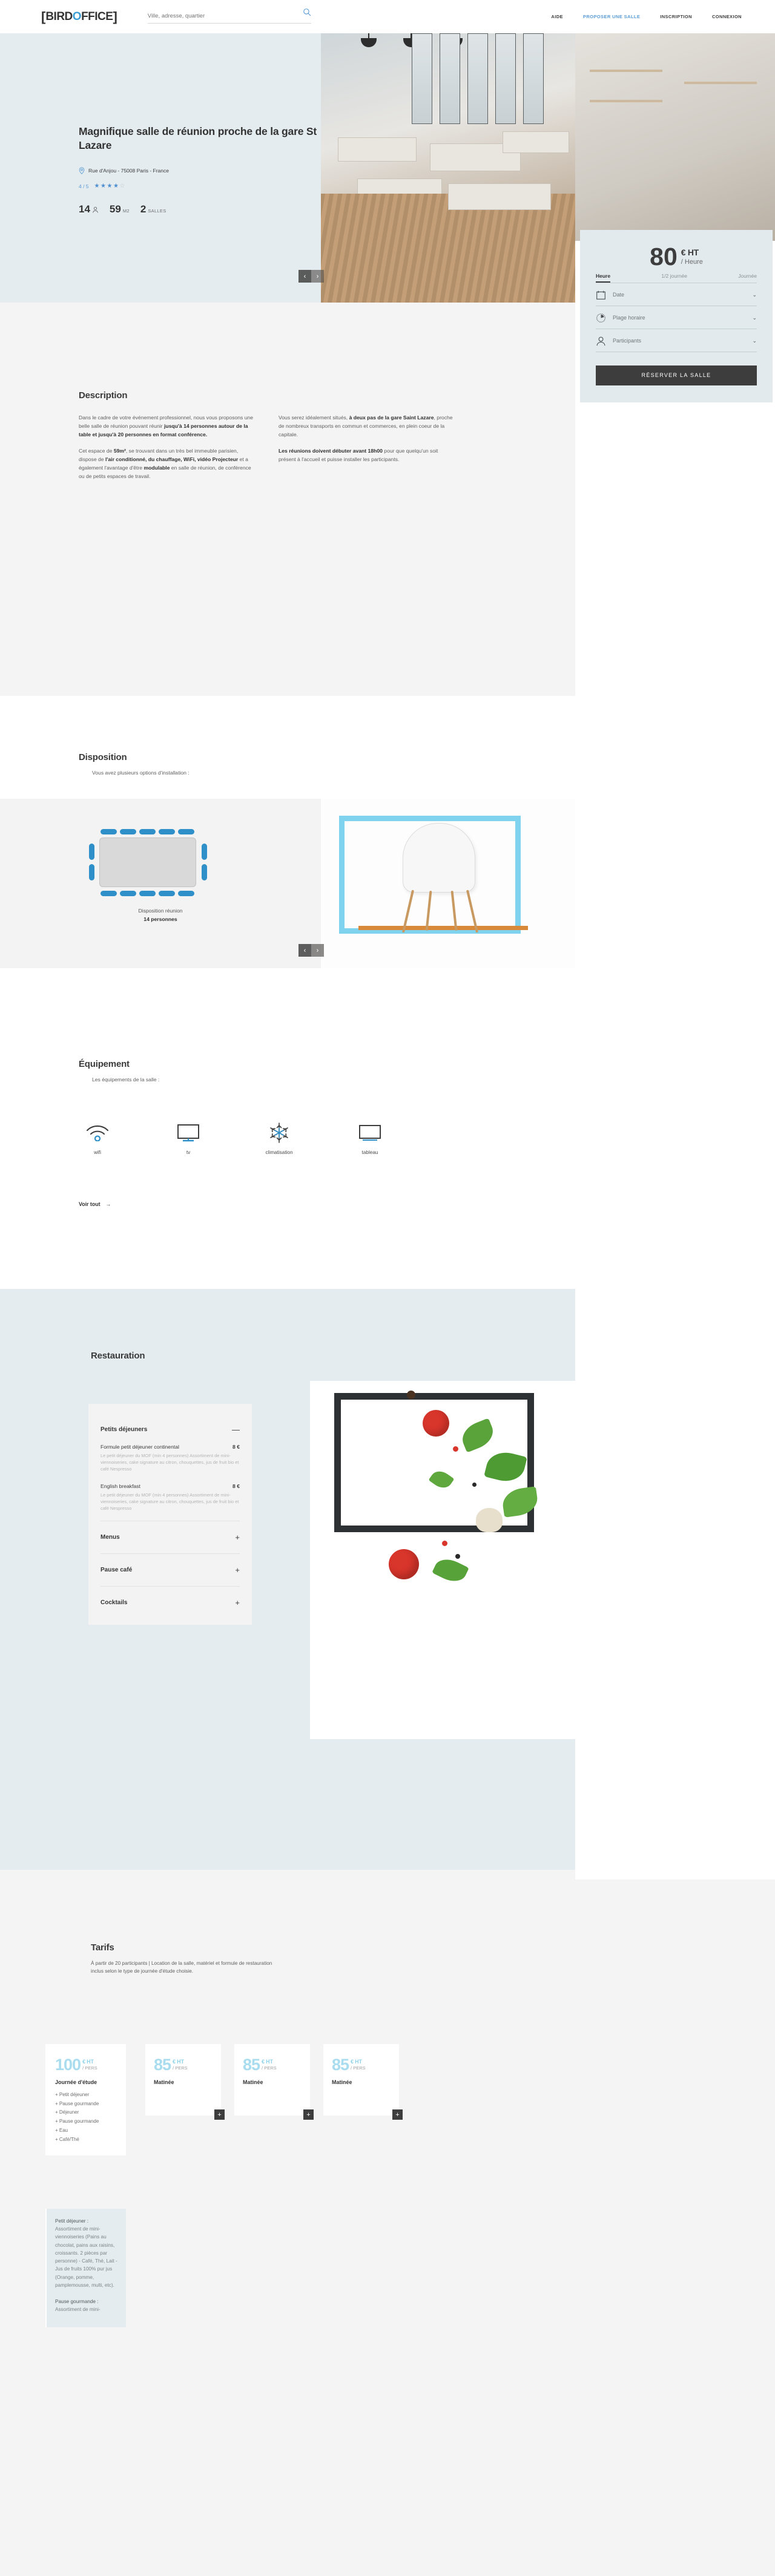 This screenshot has width=775, height=2576. I want to click on logo-o-letter: O, so click(77, 16).